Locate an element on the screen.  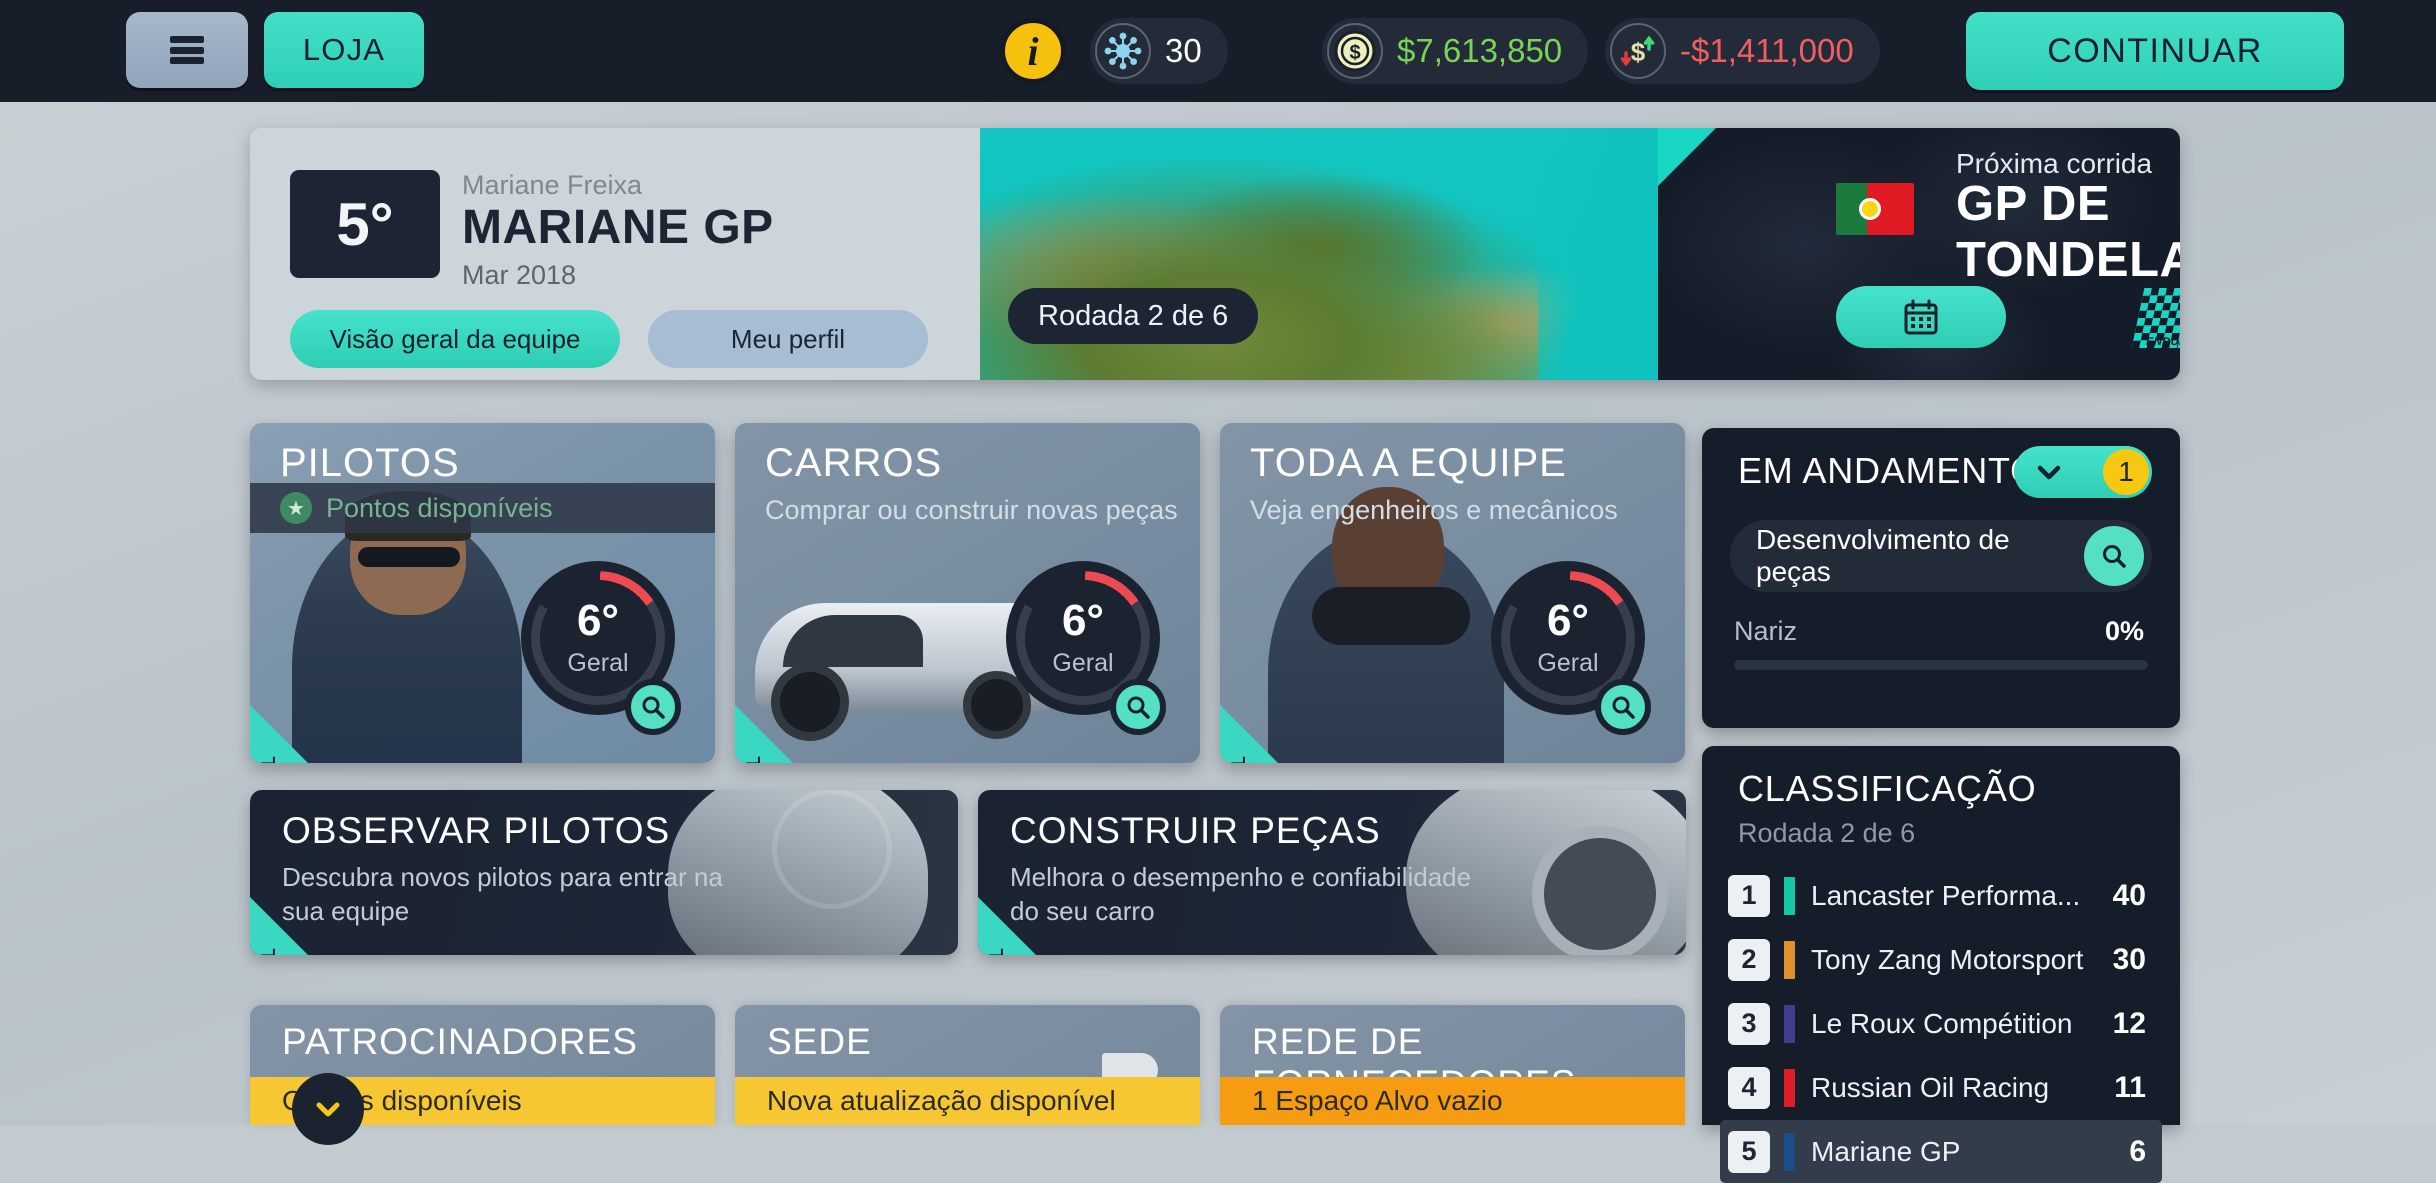
cash-flow-icon: $ is located at coordinates (1638, 51).